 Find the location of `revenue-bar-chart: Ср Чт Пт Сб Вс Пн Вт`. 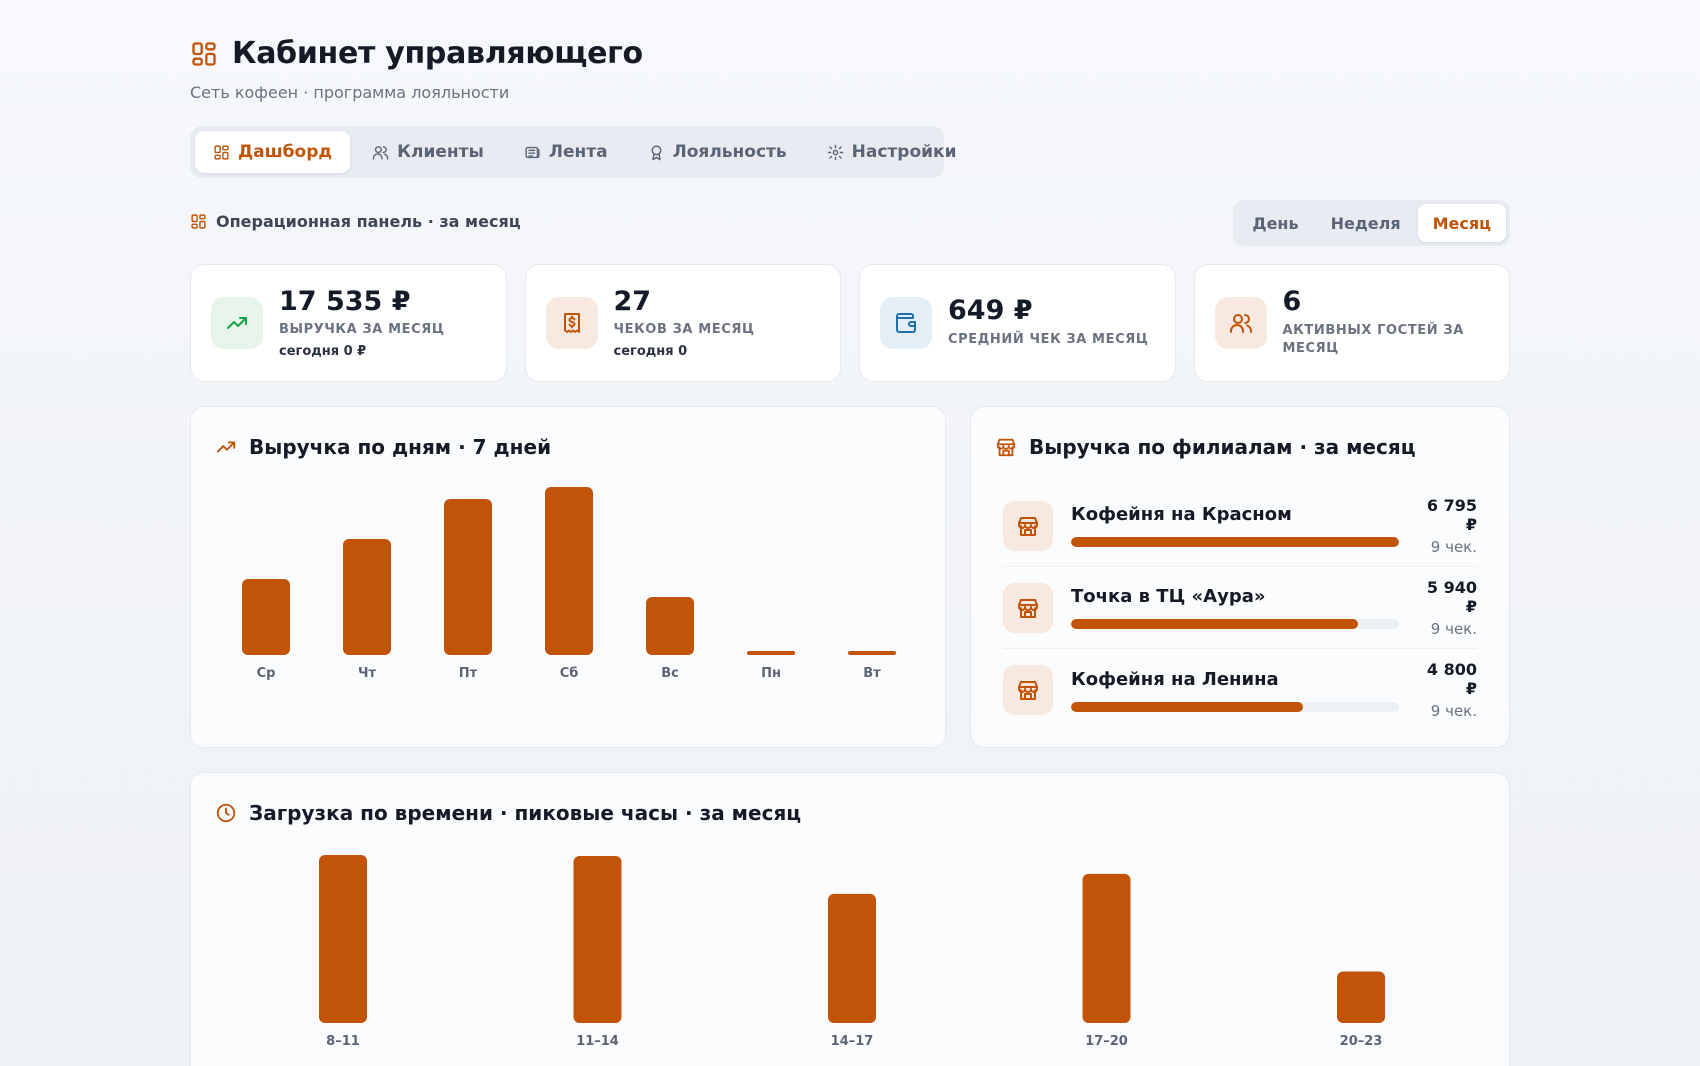

revenue-bar-chart: Ср Чт Пт Сб Вс Пн Вт is located at coordinates (569, 584).